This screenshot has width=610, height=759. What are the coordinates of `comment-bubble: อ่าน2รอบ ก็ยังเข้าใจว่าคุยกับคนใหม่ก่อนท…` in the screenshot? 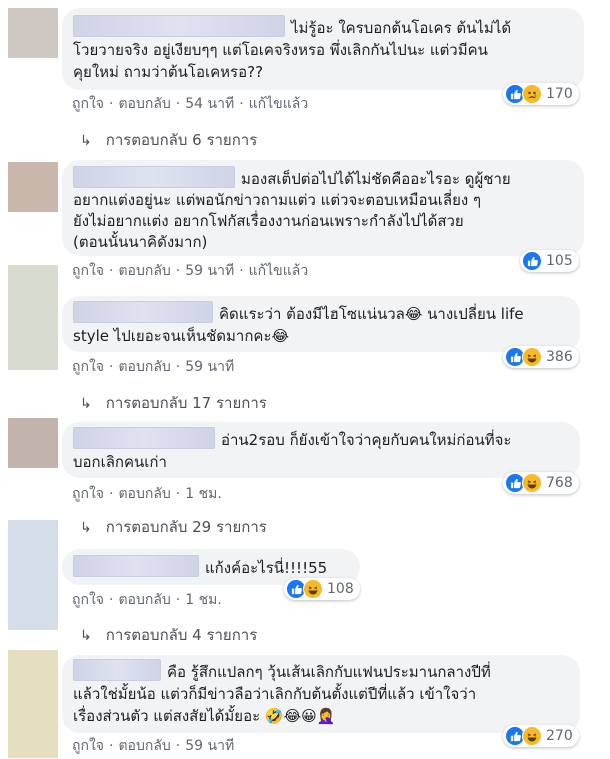 It's located at (321, 450).